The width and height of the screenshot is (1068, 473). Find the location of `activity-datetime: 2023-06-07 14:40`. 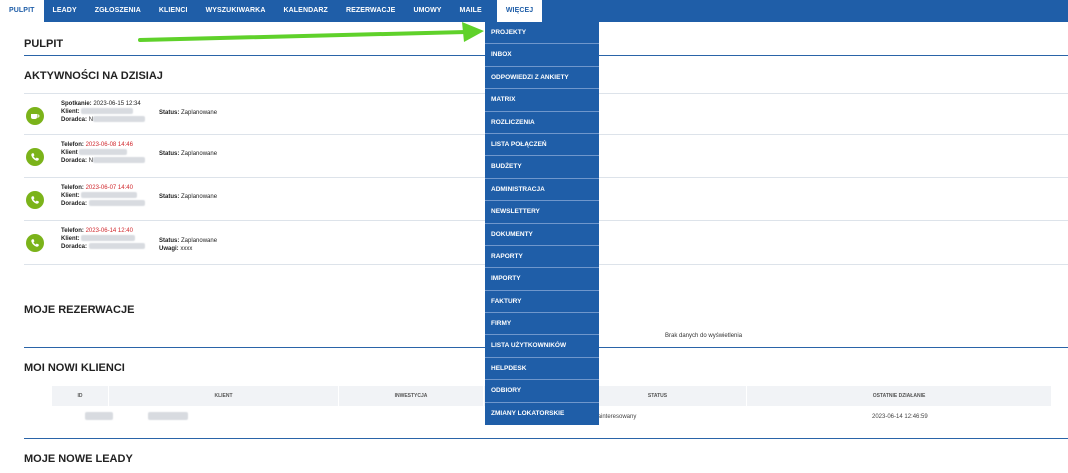

activity-datetime: 2023-06-07 14:40 is located at coordinates (109, 188).